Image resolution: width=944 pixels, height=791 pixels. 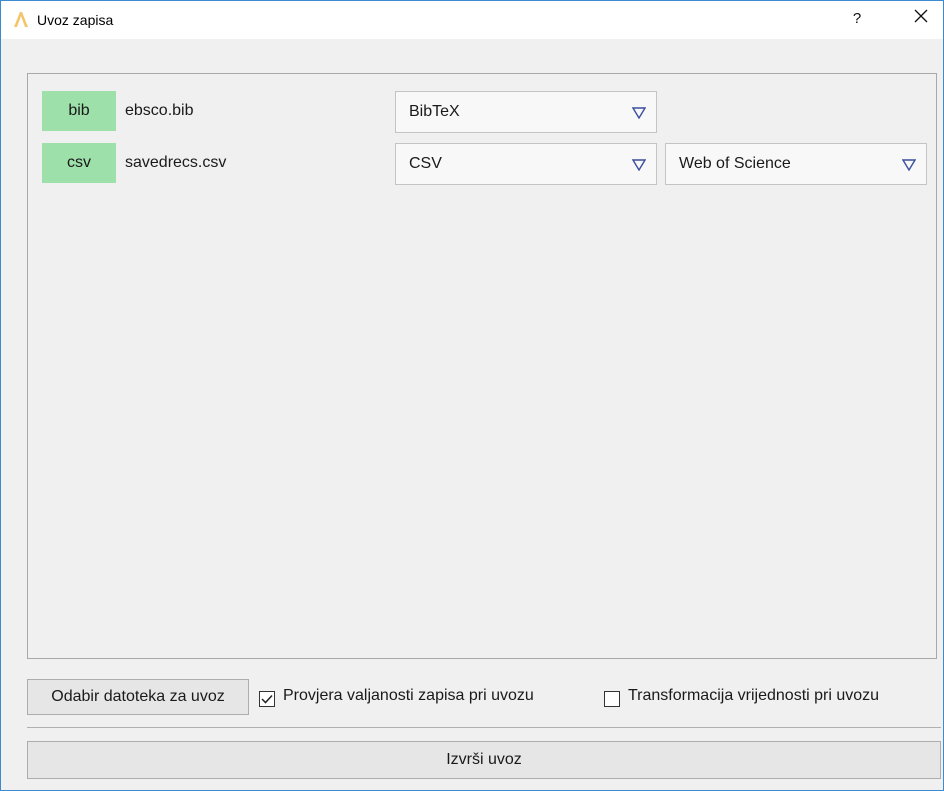 What do you see at coordinates (484, 727) in the screenshot?
I see `divider` at bounding box center [484, 727].